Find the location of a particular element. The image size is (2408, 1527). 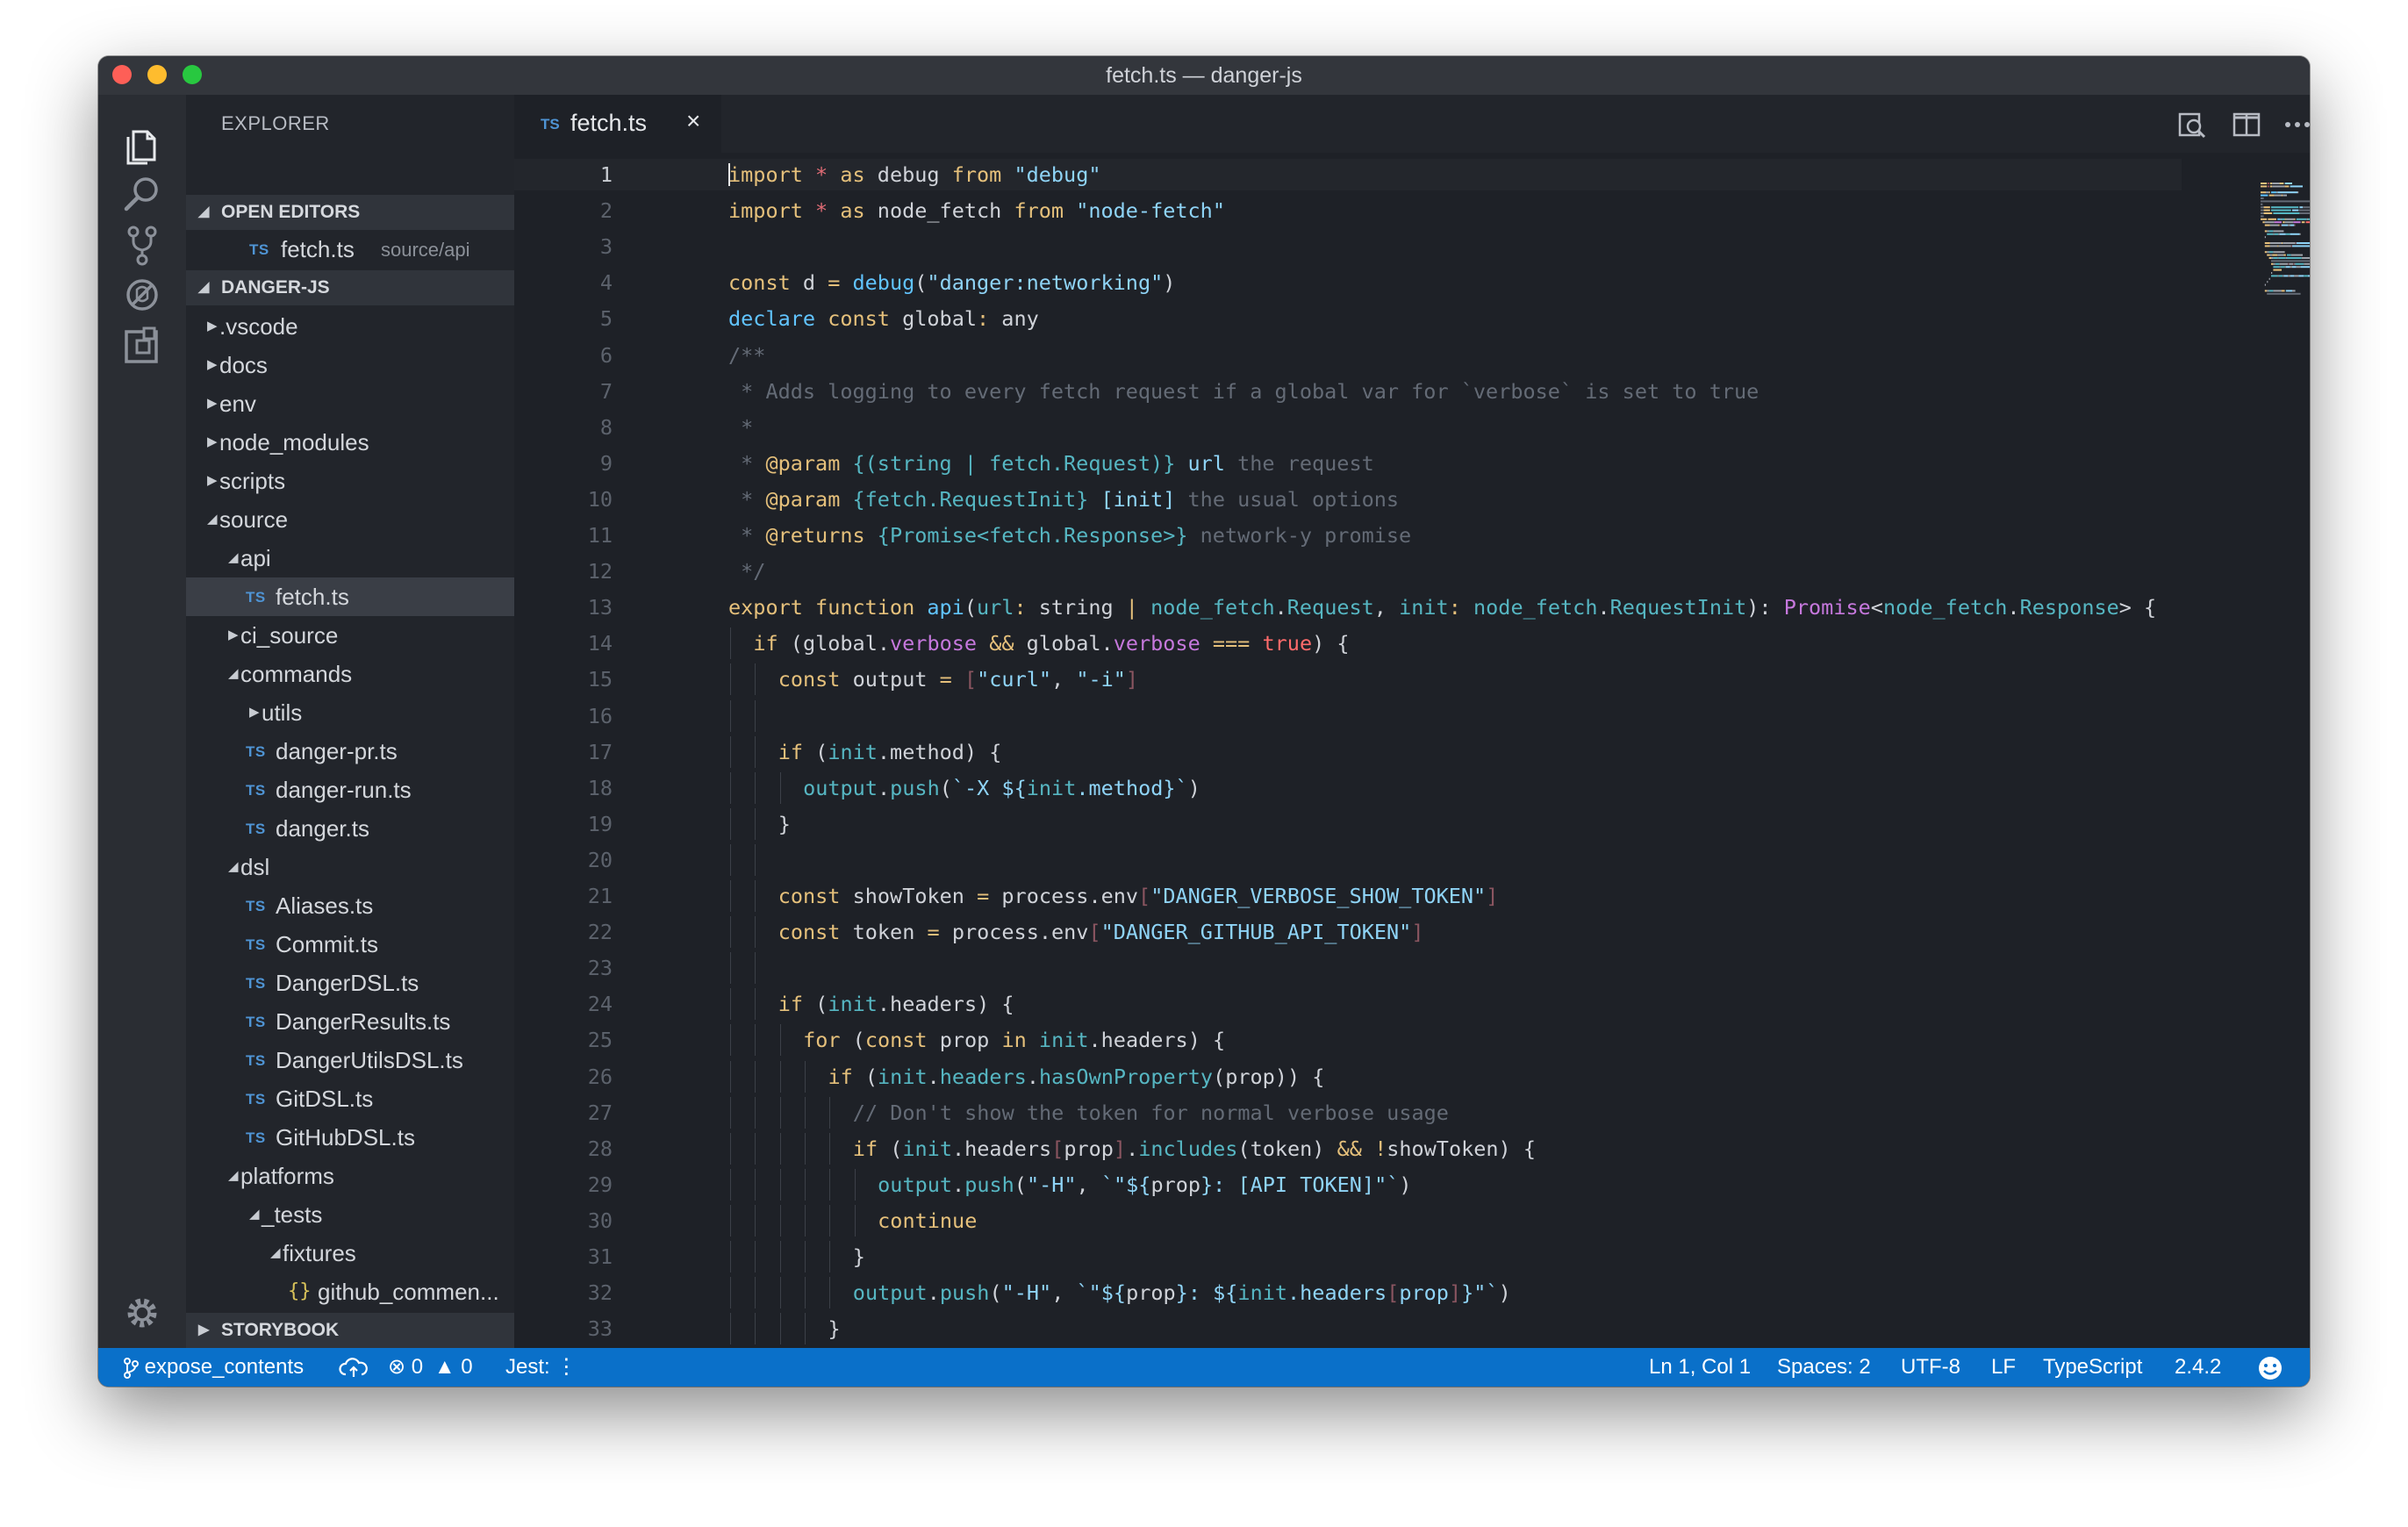

source-control-icon is located at coordinates (142, 245).